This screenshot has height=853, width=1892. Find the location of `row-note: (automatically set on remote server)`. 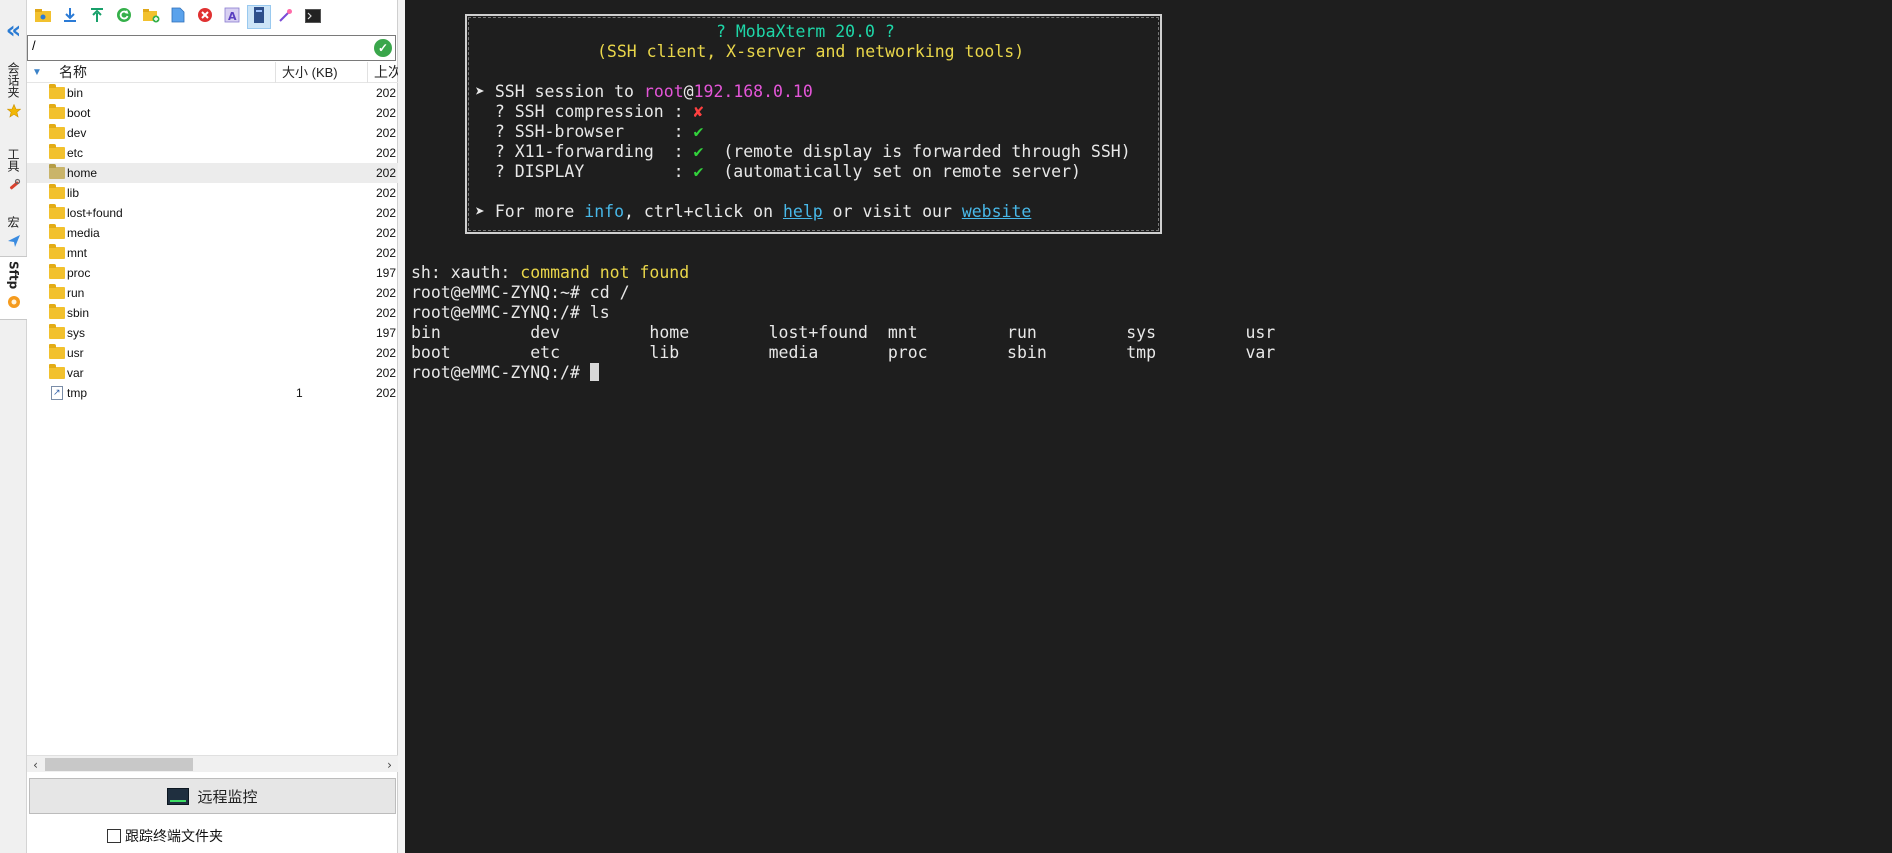

row-note: (automatically set on remote server) is located at coordinates (892, 171).